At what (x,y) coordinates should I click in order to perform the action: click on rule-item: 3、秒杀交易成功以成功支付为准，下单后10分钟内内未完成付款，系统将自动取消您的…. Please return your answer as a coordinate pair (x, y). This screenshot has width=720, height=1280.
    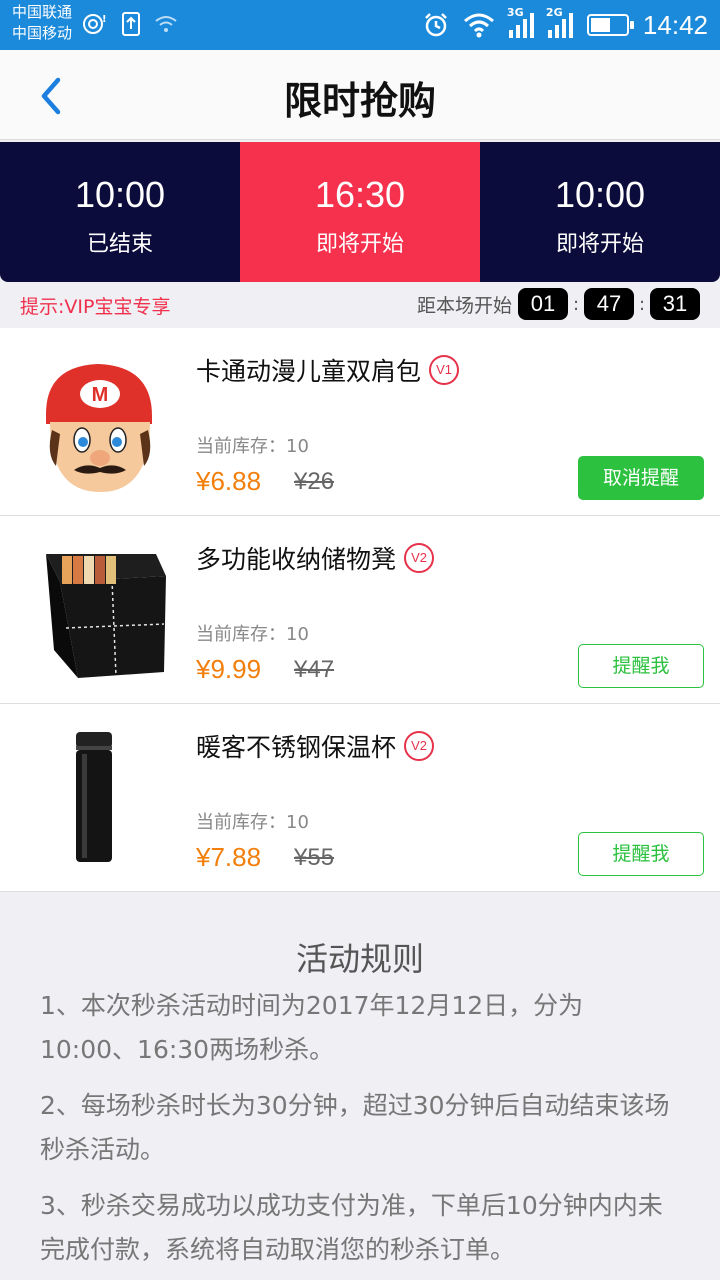
    Looking at the image, I should click on (351, 1227).